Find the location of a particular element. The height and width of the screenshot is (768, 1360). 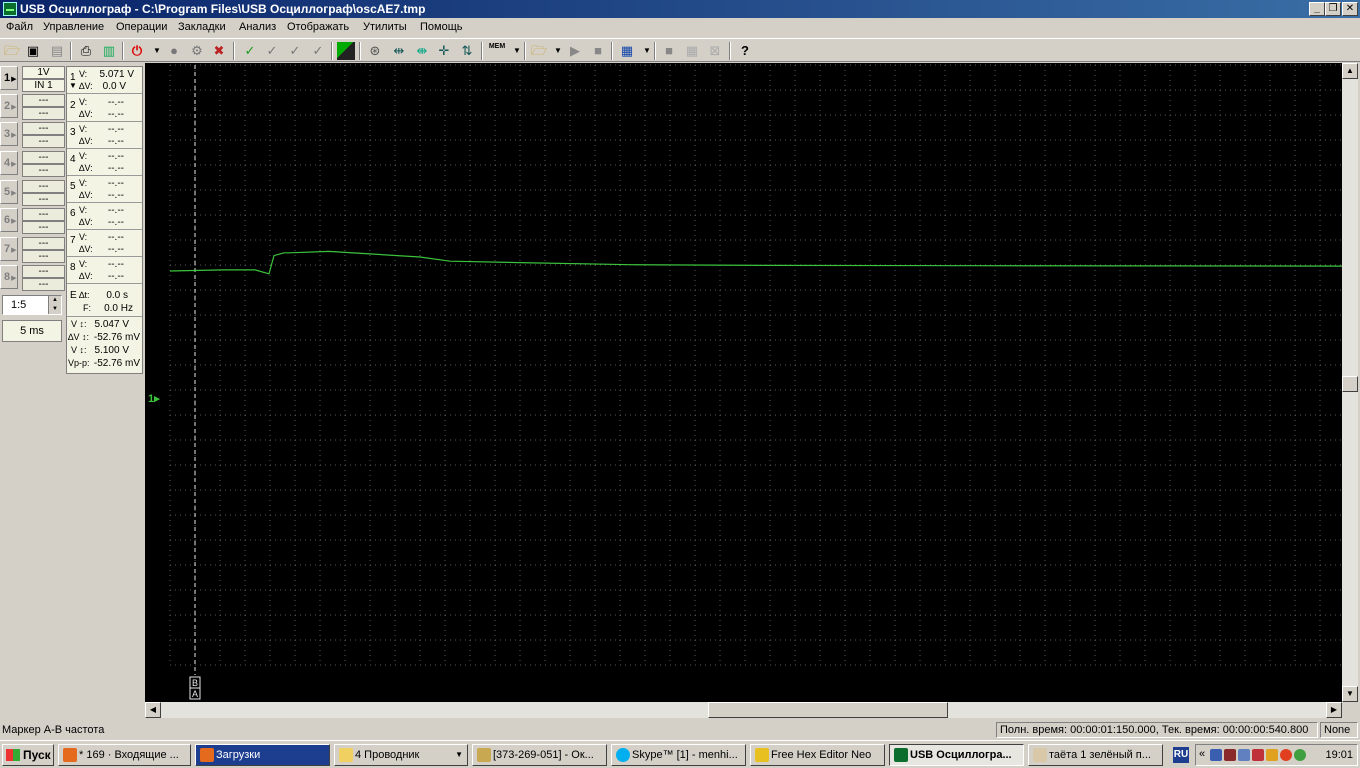

power-dropdown-icon: ▼ is located at coordinates (157, 51).